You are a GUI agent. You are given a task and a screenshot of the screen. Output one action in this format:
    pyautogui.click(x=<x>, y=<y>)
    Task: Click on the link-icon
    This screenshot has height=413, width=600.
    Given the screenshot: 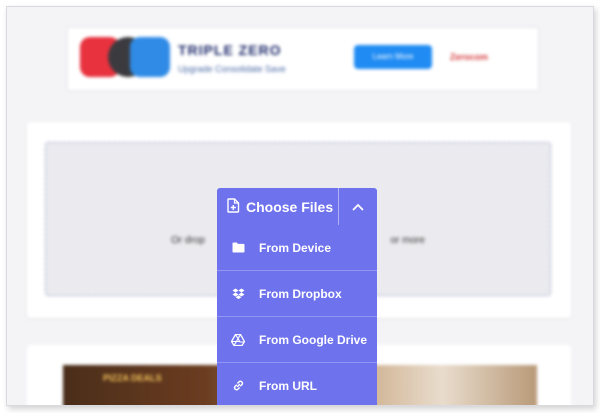 What is the action you would take?
    pyautogui.click(x=238, y=386)
    